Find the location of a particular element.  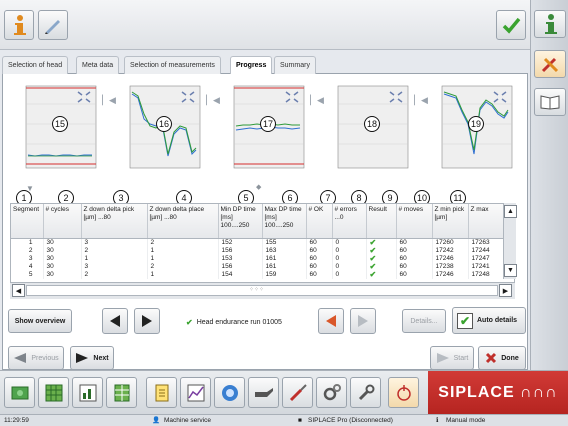

grid-icon is located at coordinates (53, 392).